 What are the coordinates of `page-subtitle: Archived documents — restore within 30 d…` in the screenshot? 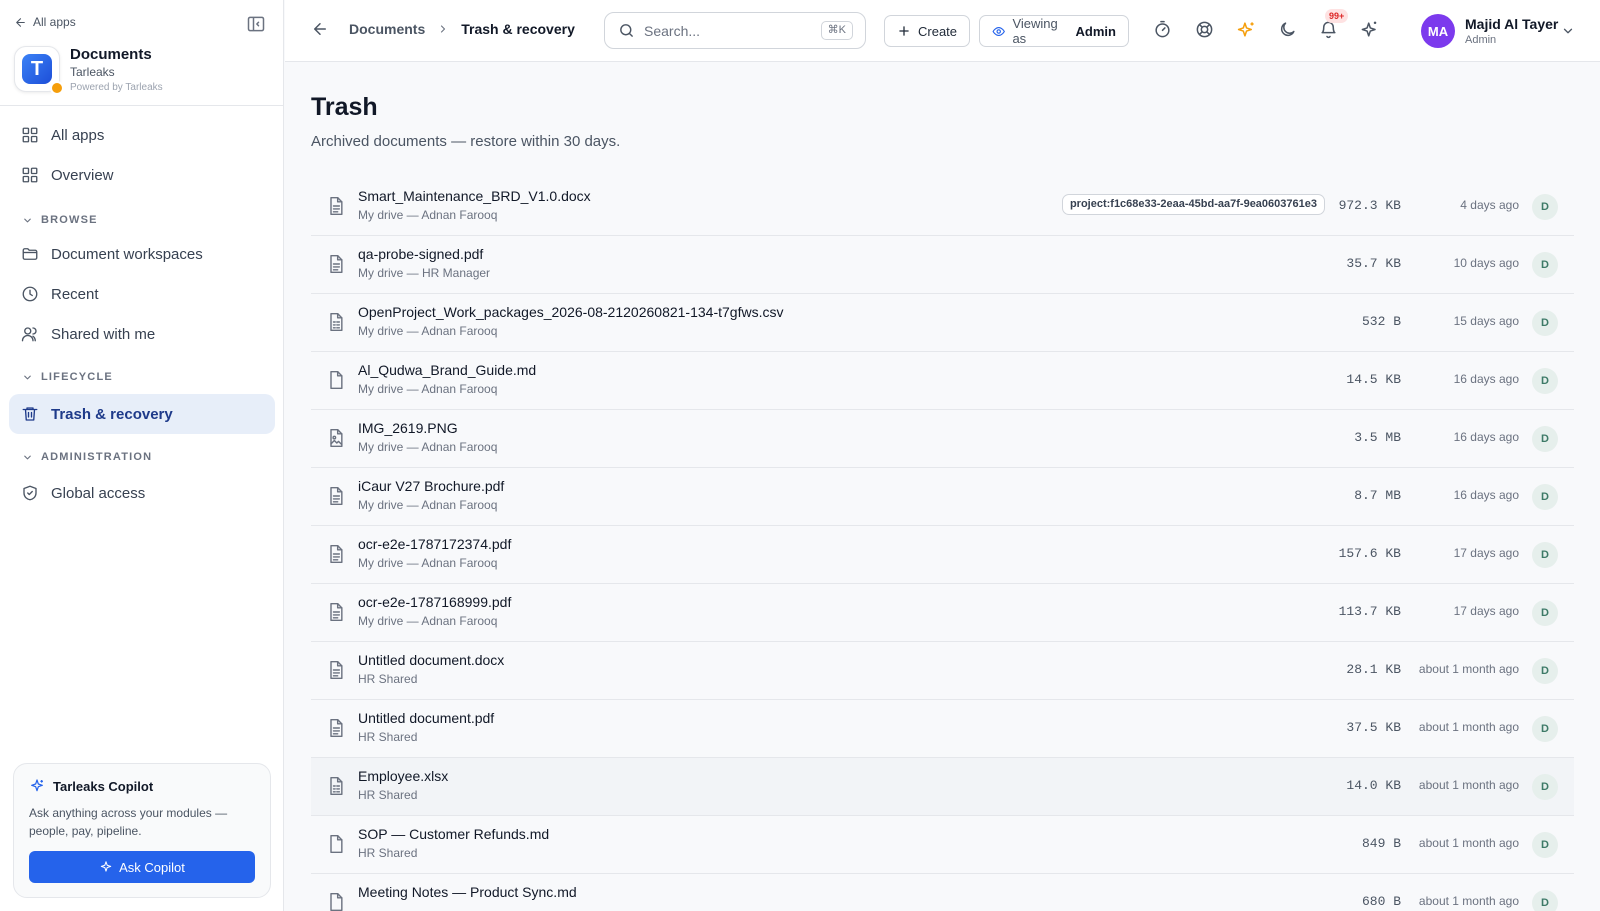 It's located at (466, 141).